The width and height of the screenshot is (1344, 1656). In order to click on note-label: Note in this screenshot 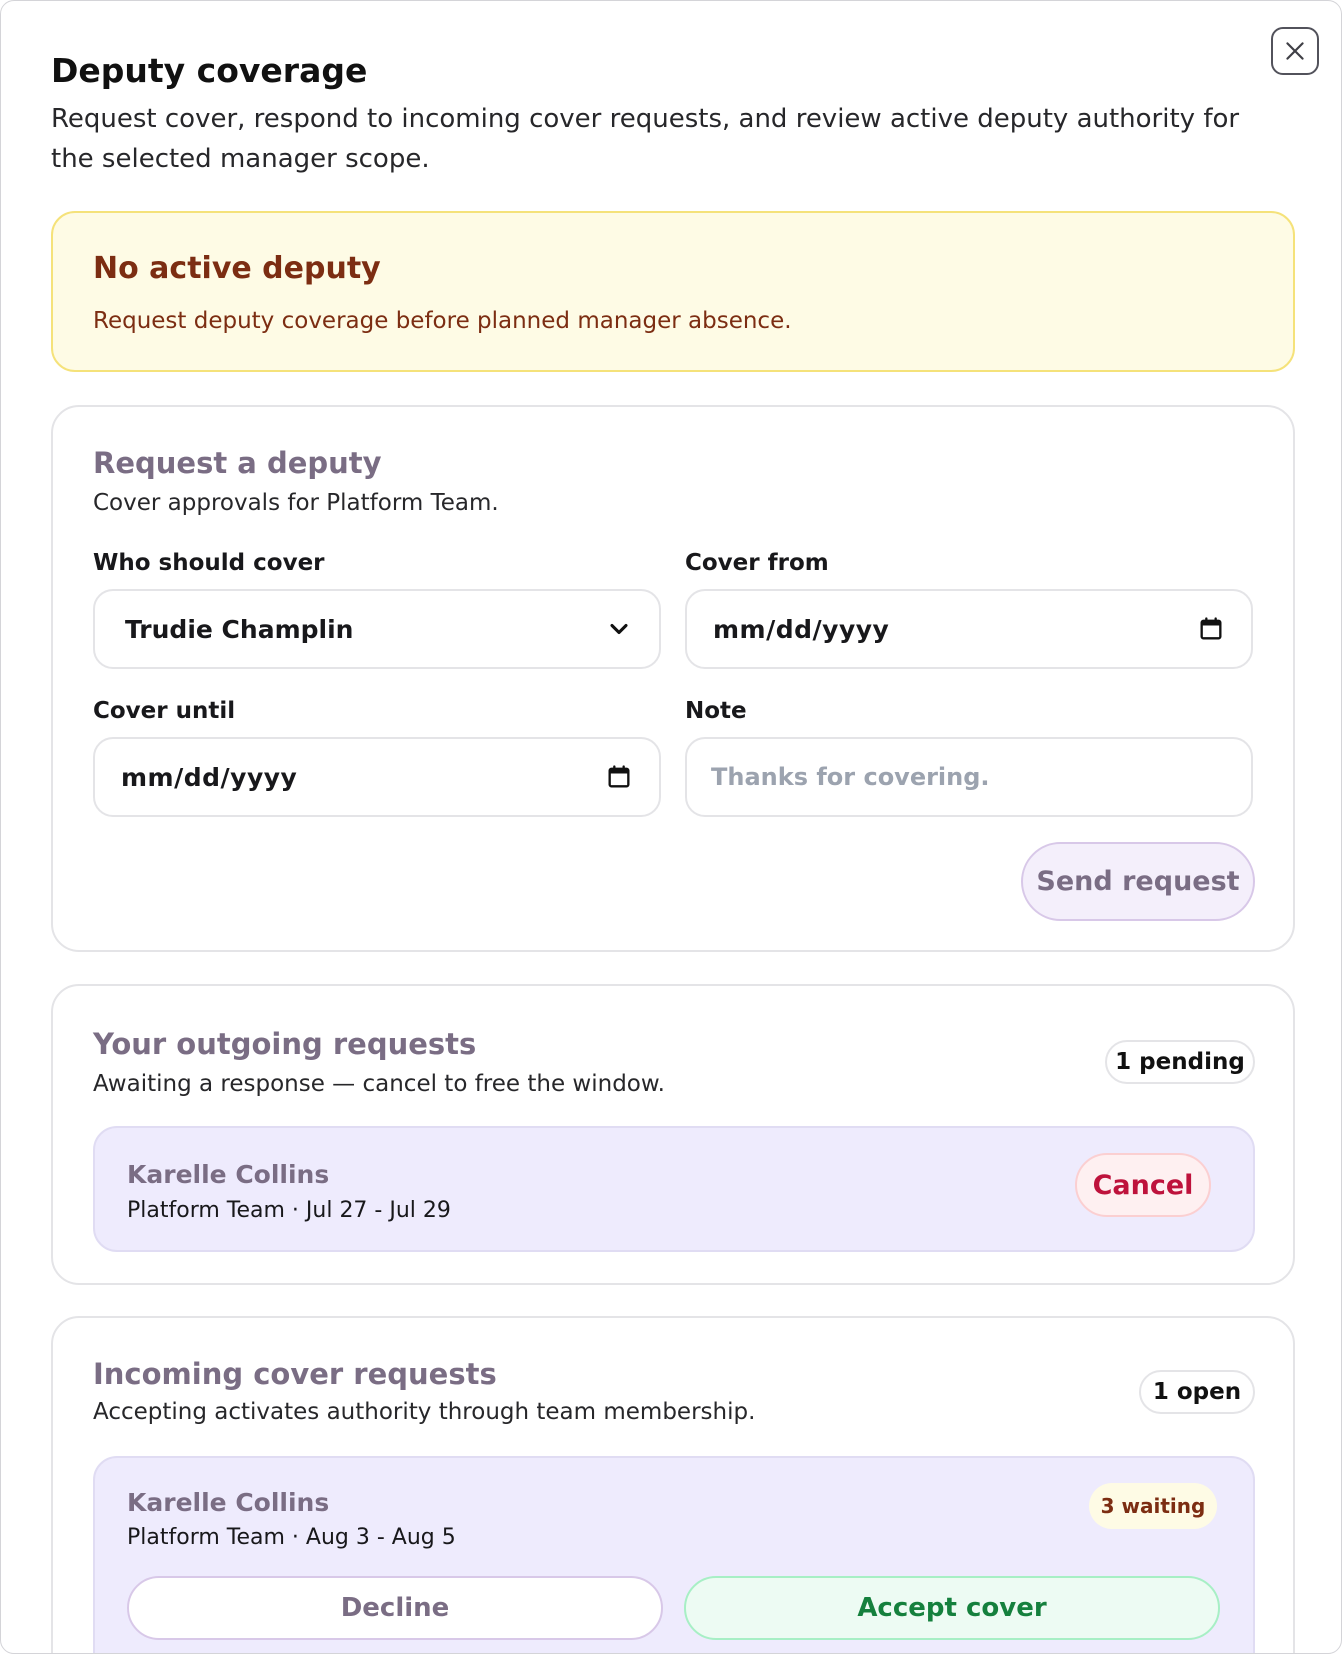, I will do `click(716, 711)`.